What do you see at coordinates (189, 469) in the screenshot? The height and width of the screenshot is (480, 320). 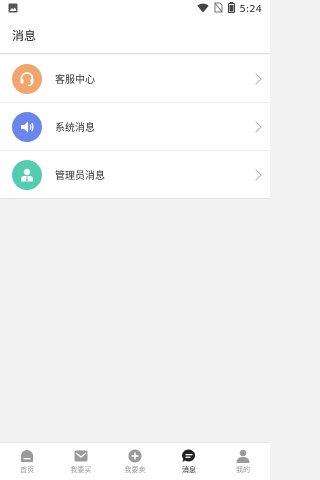 I see `tab-label: 消息` at bounding box center [189, 469].